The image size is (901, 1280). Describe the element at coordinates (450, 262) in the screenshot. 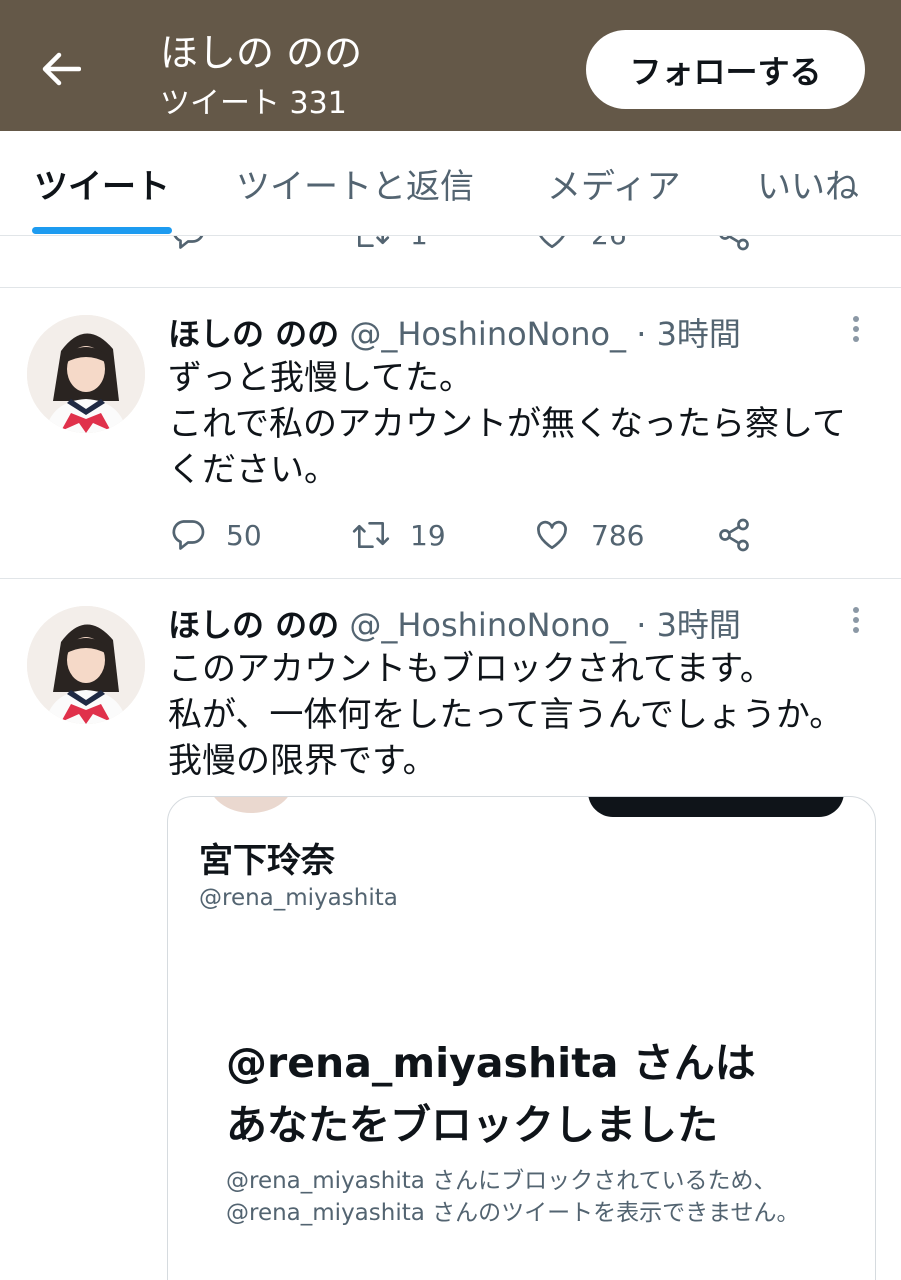

I see `previous-tweet-actions: 1 26` at that location.